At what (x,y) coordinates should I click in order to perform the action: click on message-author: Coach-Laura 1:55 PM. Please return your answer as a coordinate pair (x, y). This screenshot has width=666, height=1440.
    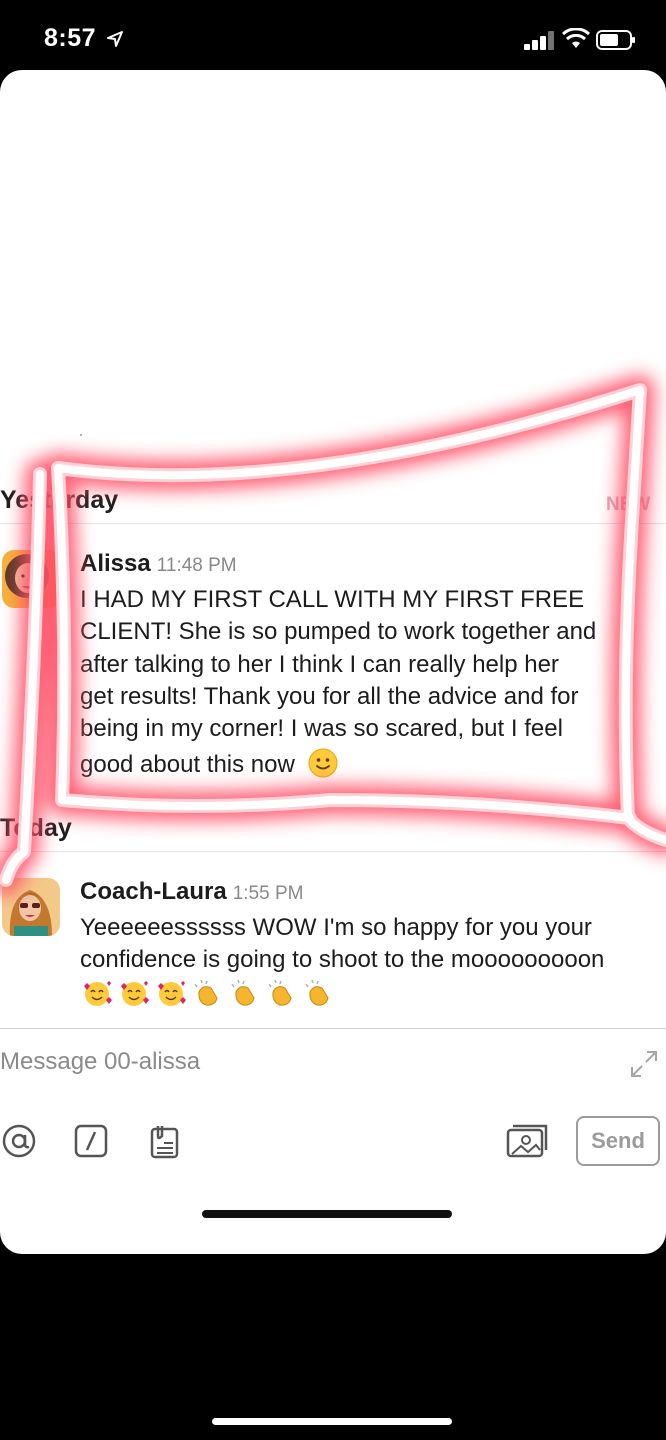
    Looking at the image, I should click on (191, 892).